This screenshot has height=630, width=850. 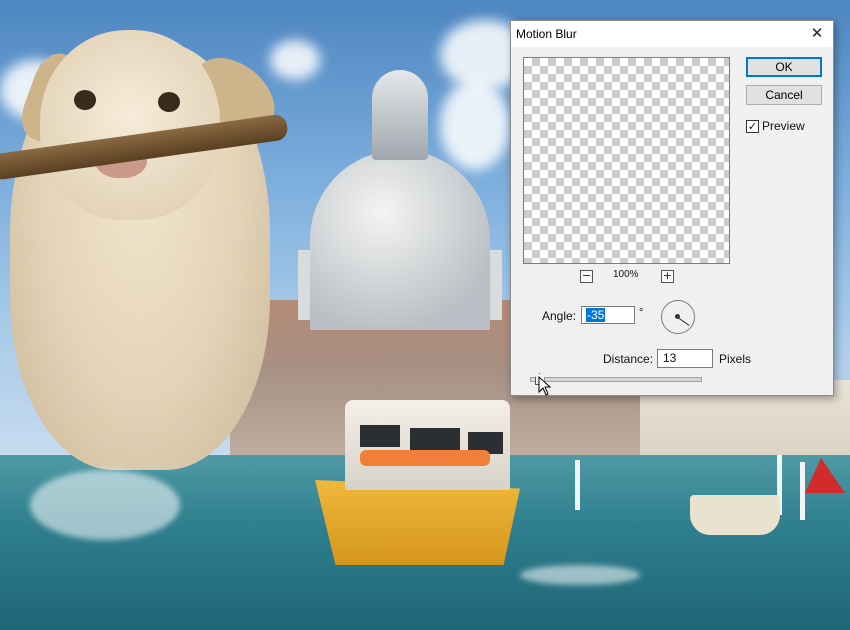 What do you see at coordinates (641, 313) in the screenshot?
I see `degree-unit: °` at bounding box center [641, 313].